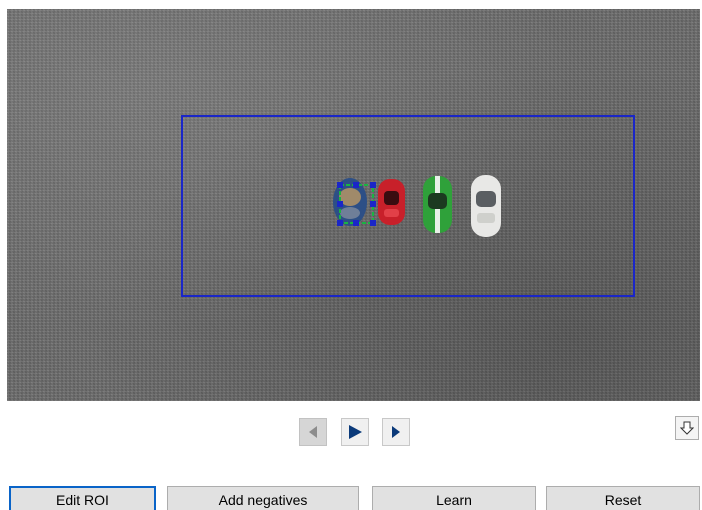 Image resolution: width=702 pixels, height=510 pixels. I want to click on step-forward-icon, so click(396, 432).